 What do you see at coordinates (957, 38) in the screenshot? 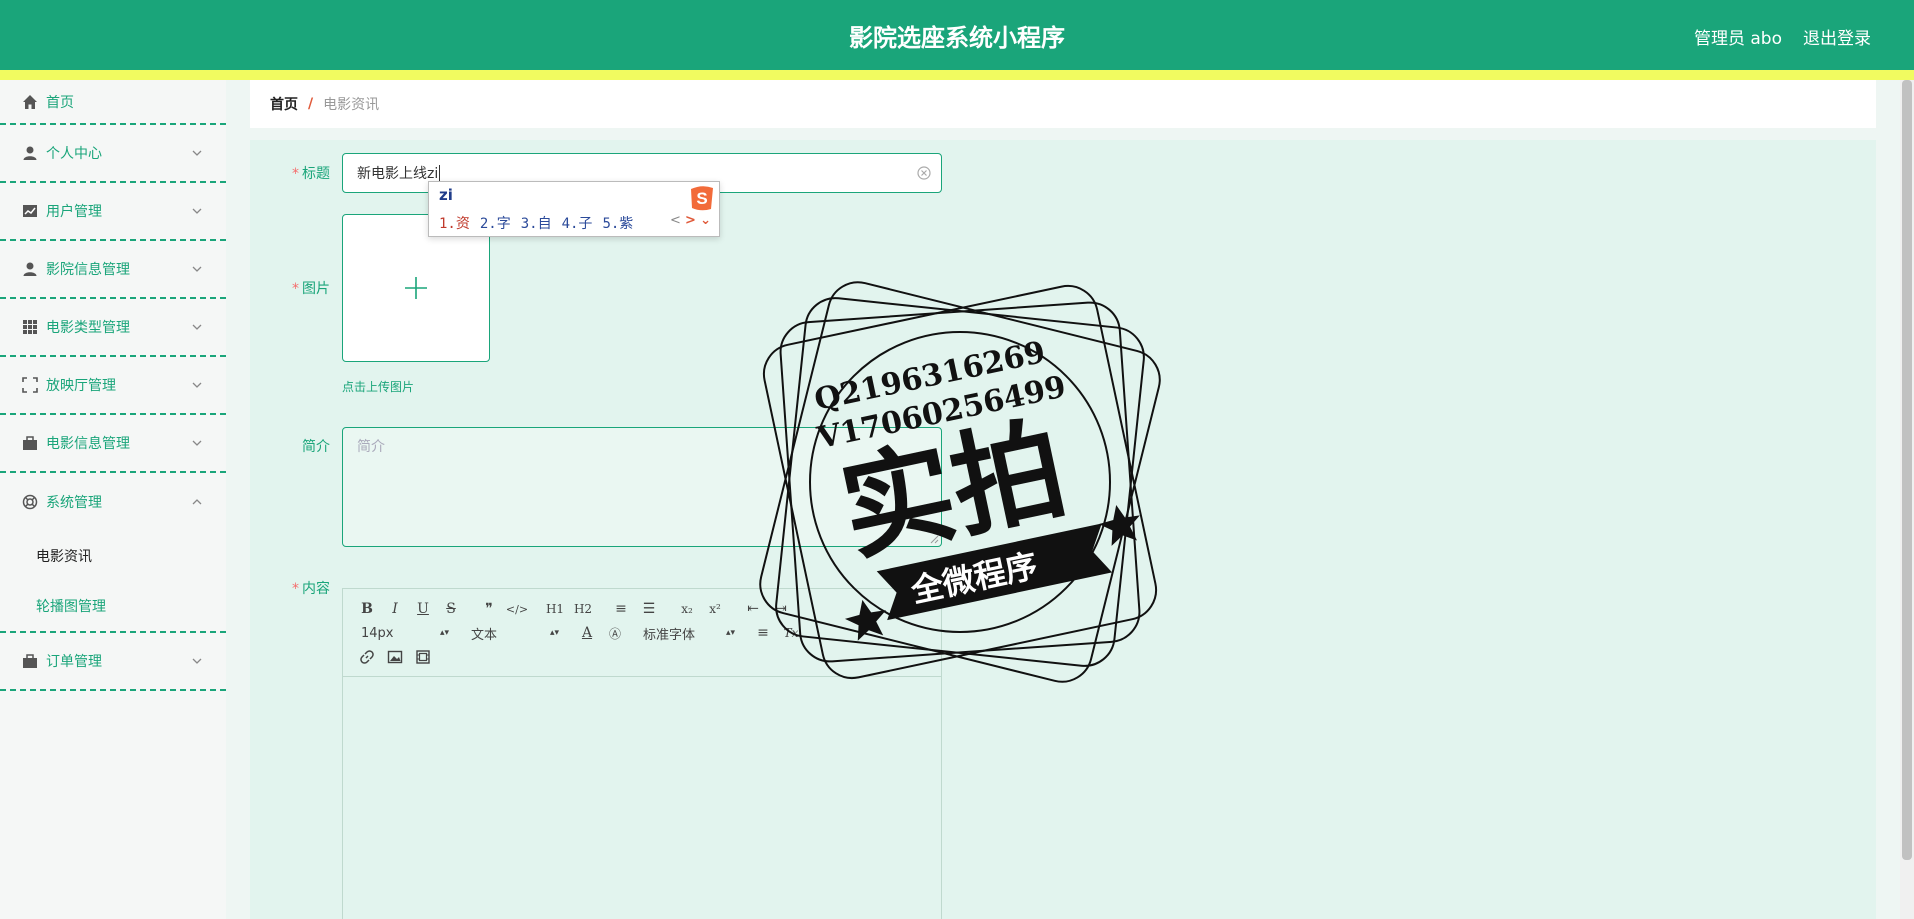
I see `app-title: 影院选座系统小程序` at bounding box center [957, 38].